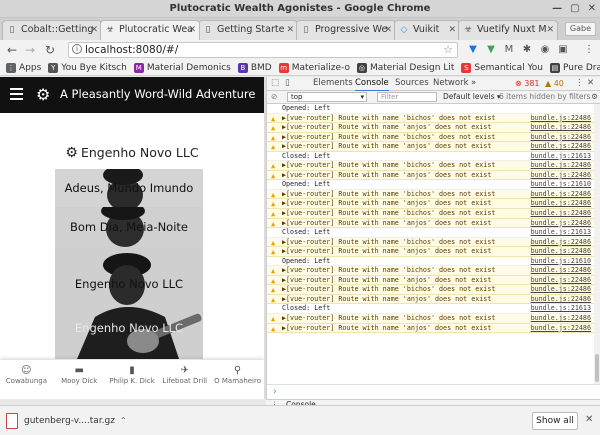  What do you see at coordinates (502, 67) in the screenshot?
I see `bookmark-semantical-you: S Semantical You` at bounding box center [502, 67].